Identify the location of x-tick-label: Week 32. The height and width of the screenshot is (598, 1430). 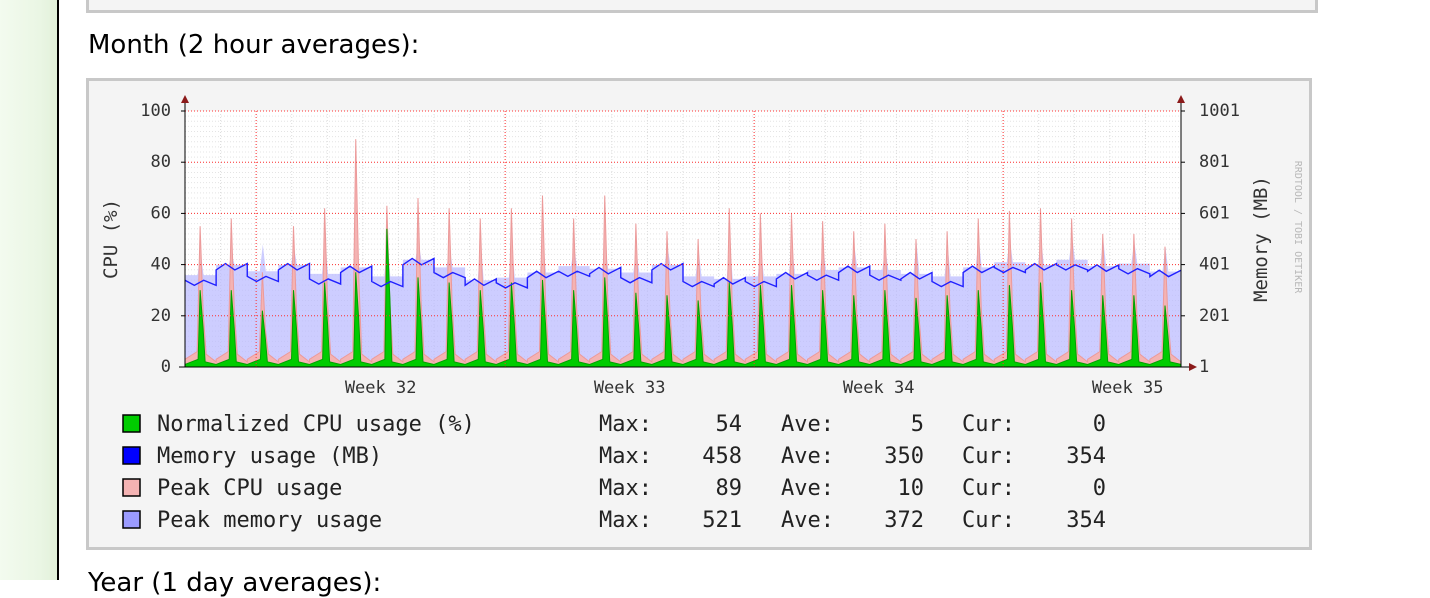
(381, 388).